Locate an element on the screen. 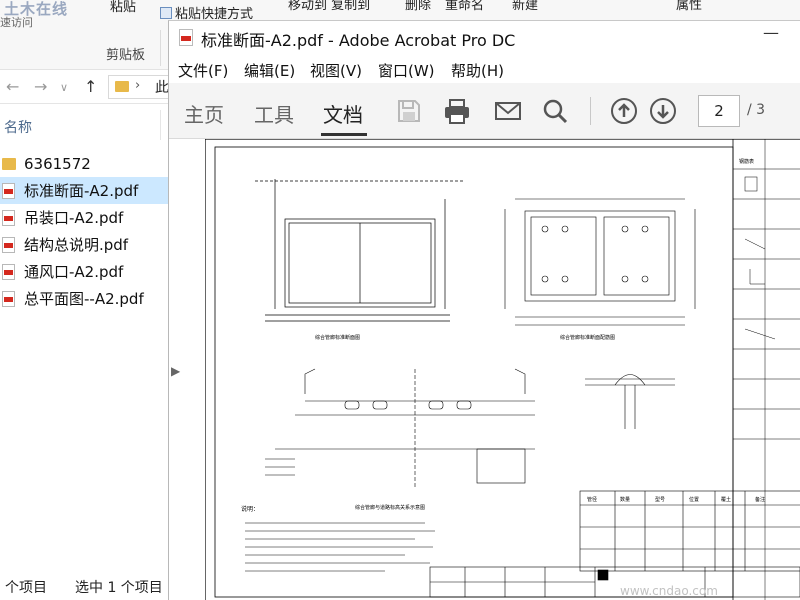 Image resolution: width=800 pixels, height=600 pixels. page-number-input is located at coordinates (719, 111).